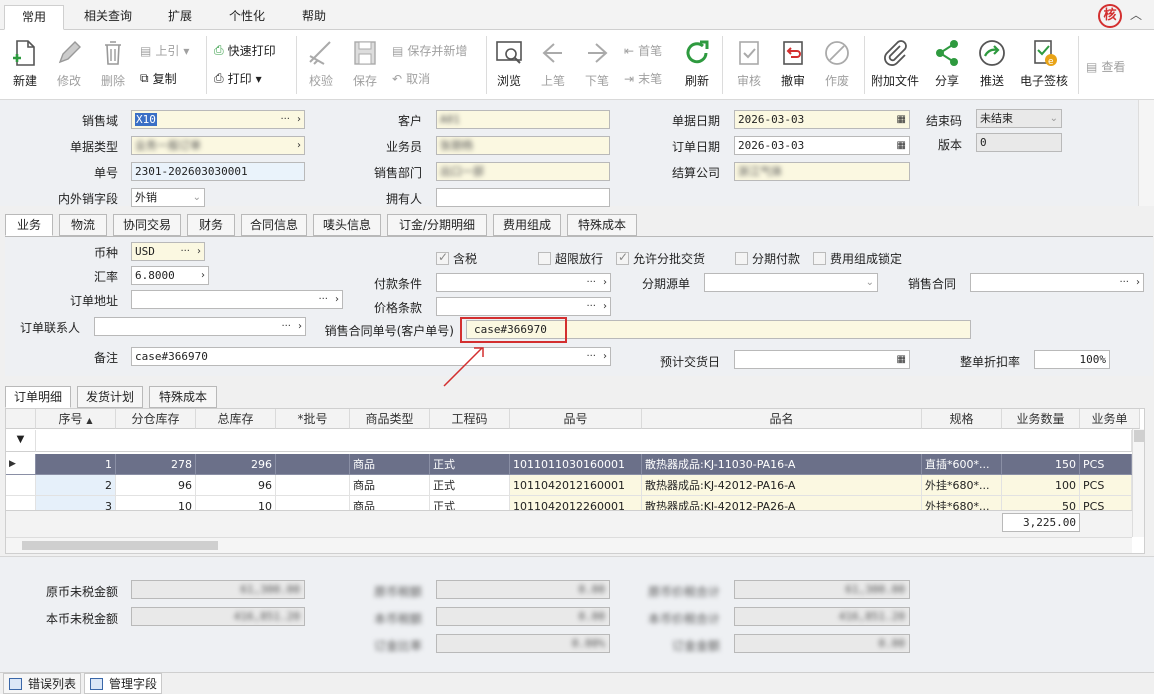  I want to click on verify-button: 校验, so click(321, 62).